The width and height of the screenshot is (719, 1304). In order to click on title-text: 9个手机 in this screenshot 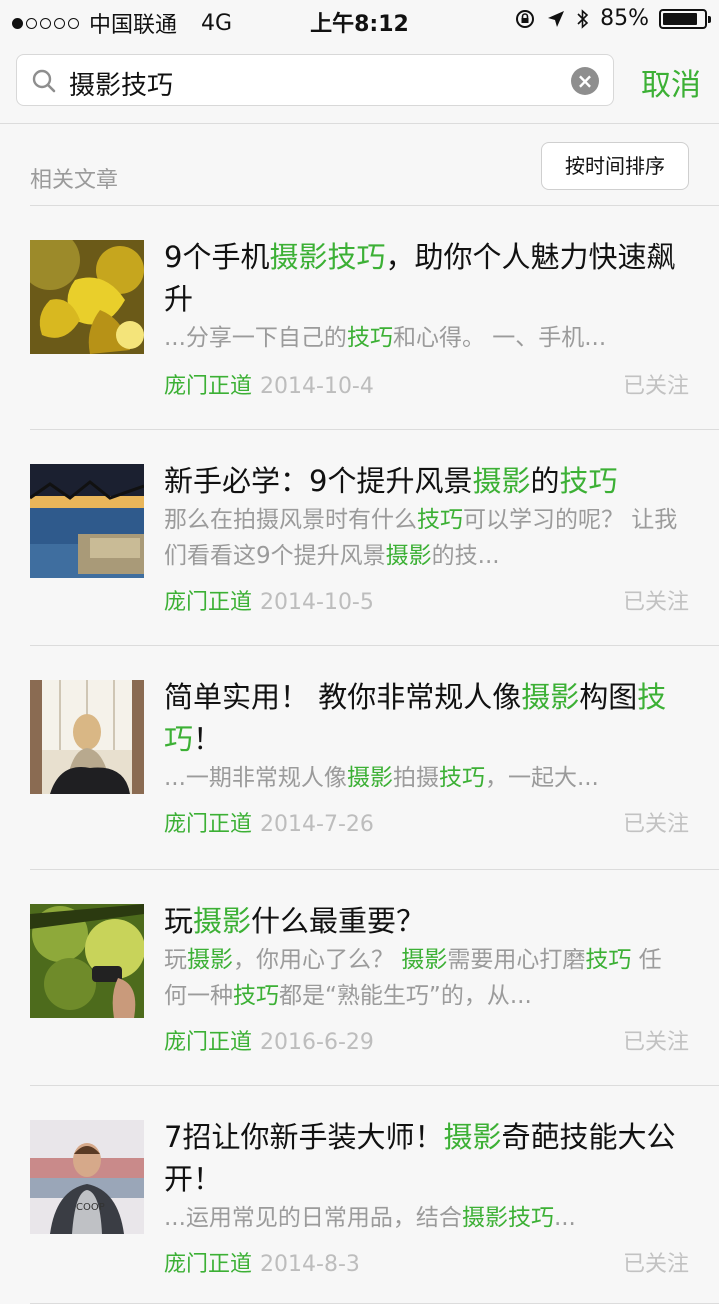, I will do `click(217, 257)`.